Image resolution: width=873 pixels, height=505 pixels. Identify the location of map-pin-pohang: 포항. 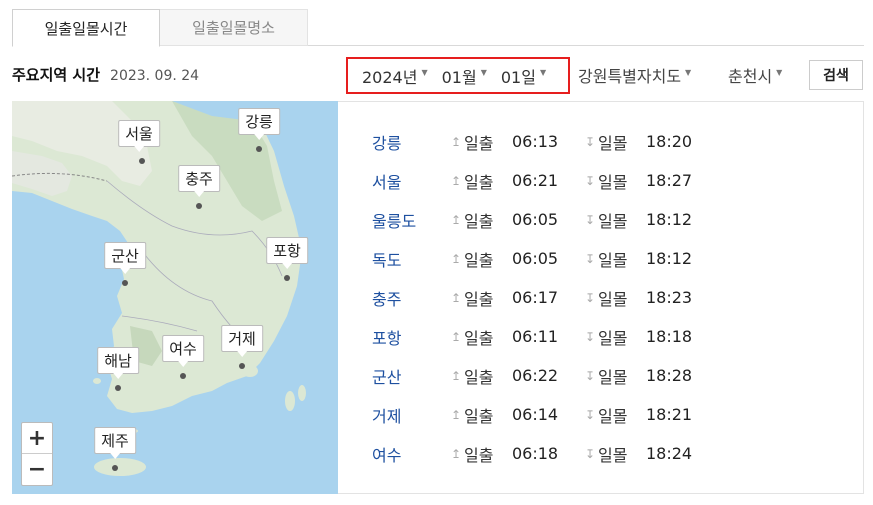
(287, 253).